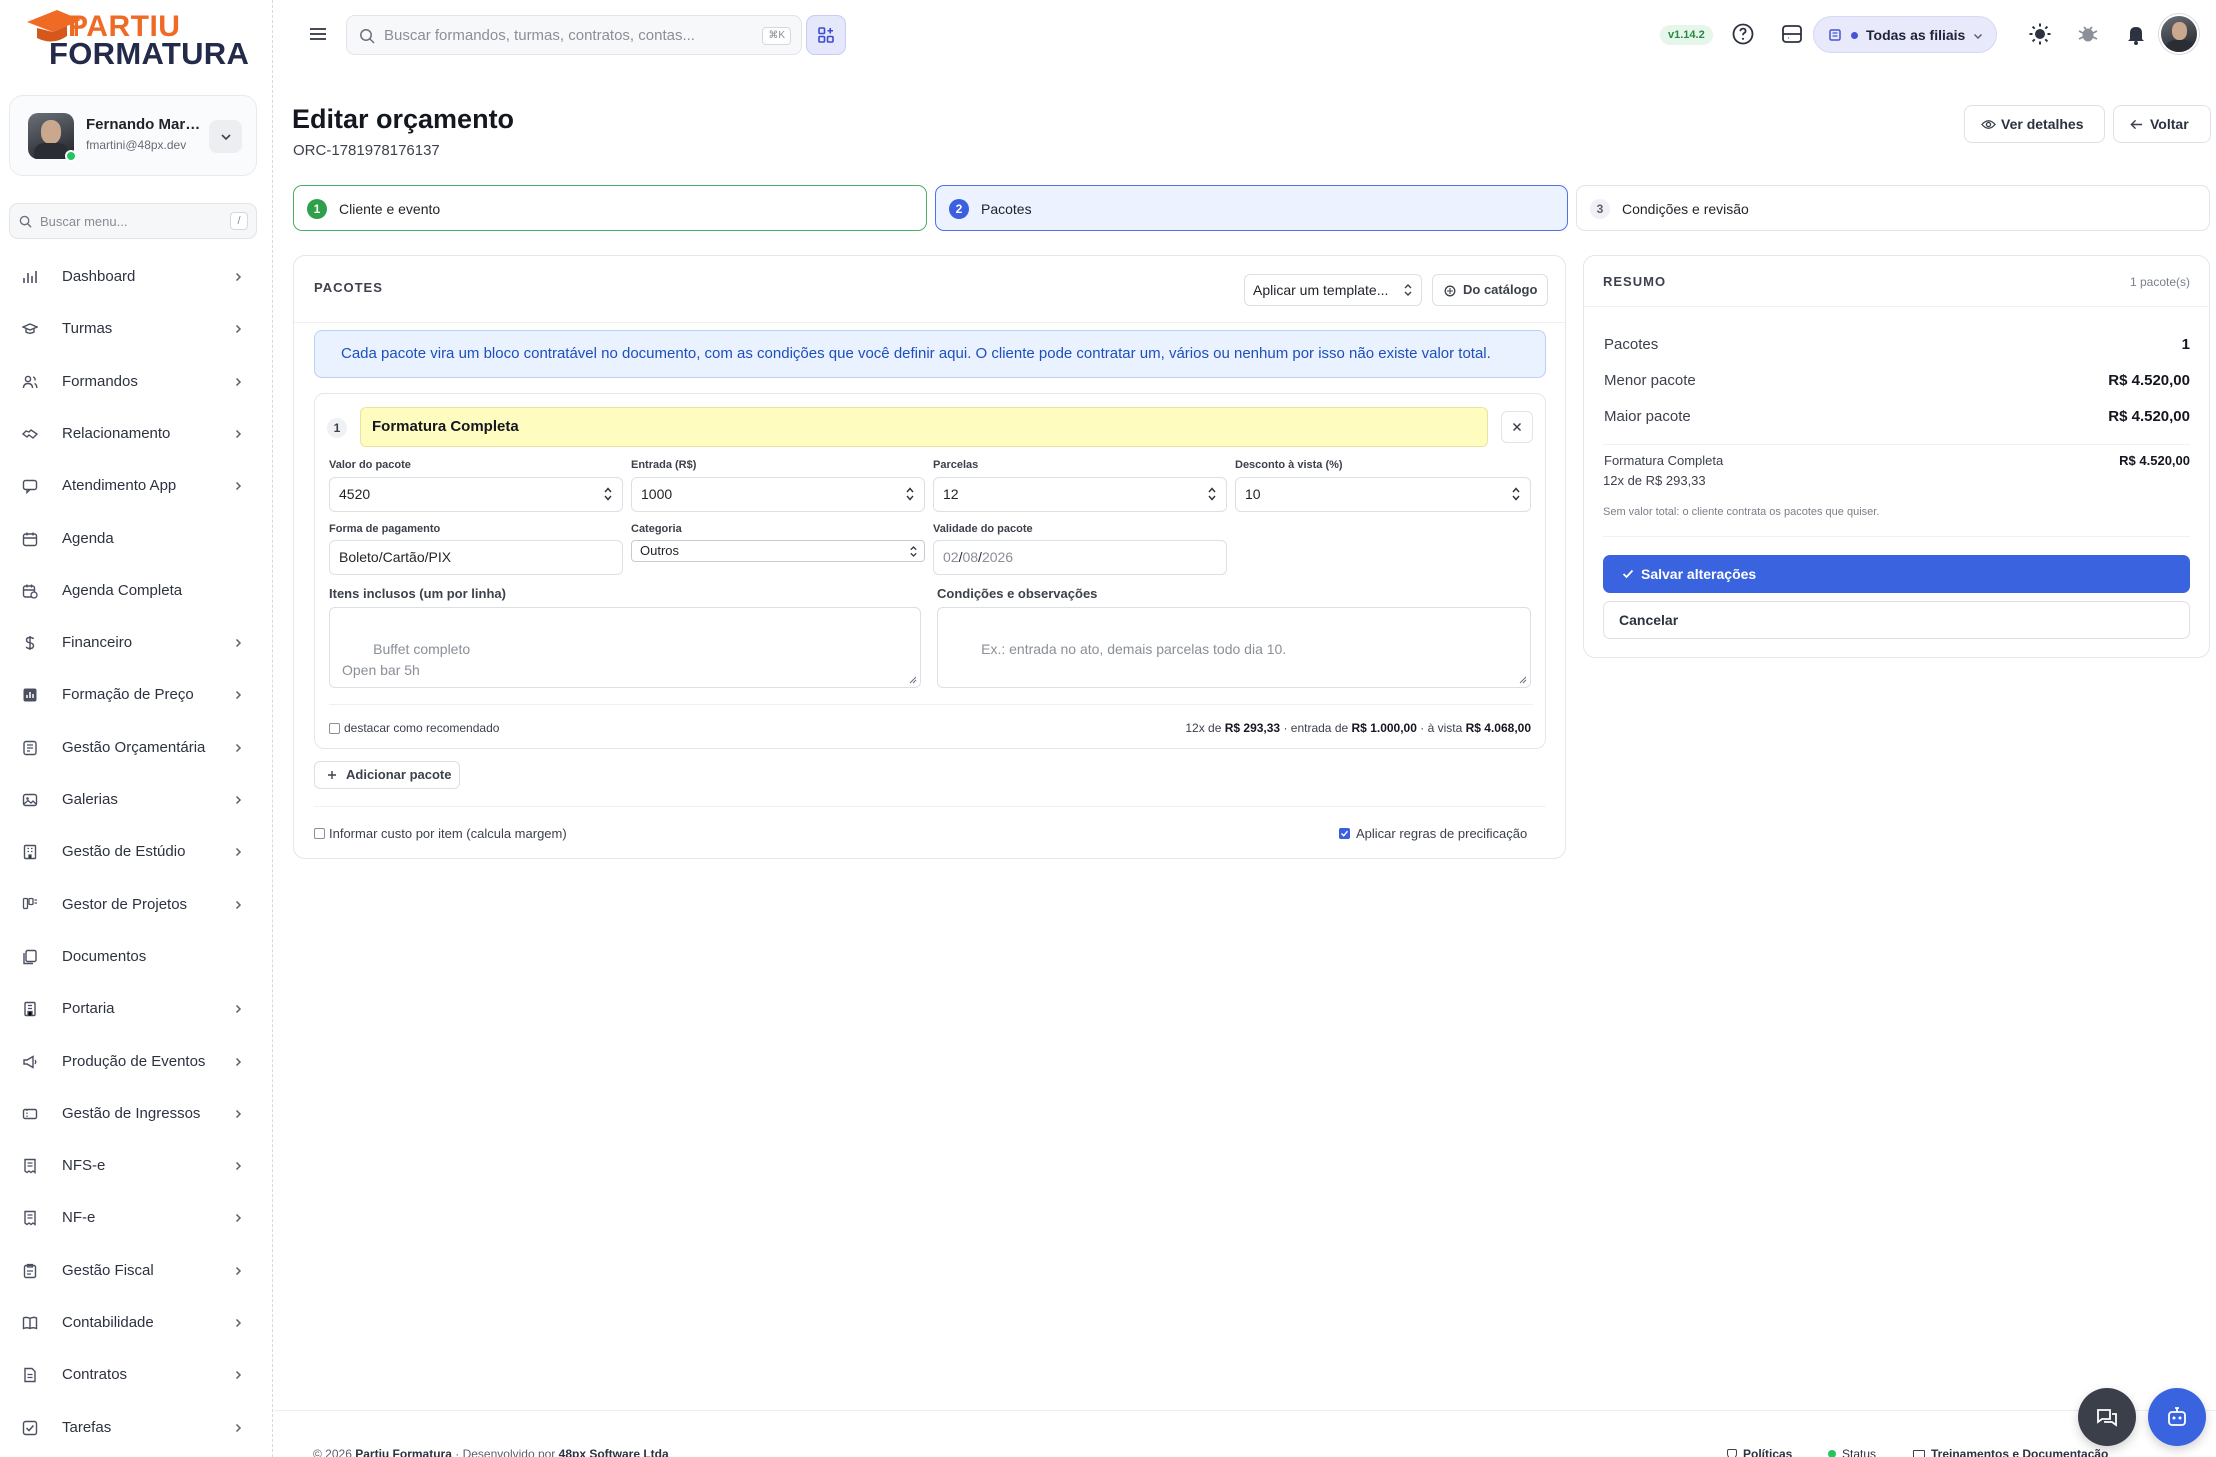  Describe the element at coordinates (776, 36) in the screenshot. I see `search-shortcut: ⌘K` at that location.